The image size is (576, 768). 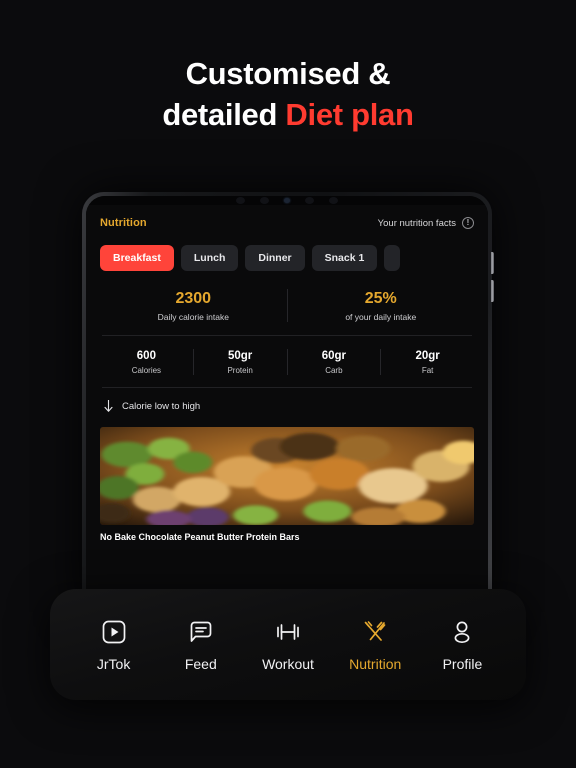 I want to click on nav-label-feed: Feed, so click(x=200, y=663).